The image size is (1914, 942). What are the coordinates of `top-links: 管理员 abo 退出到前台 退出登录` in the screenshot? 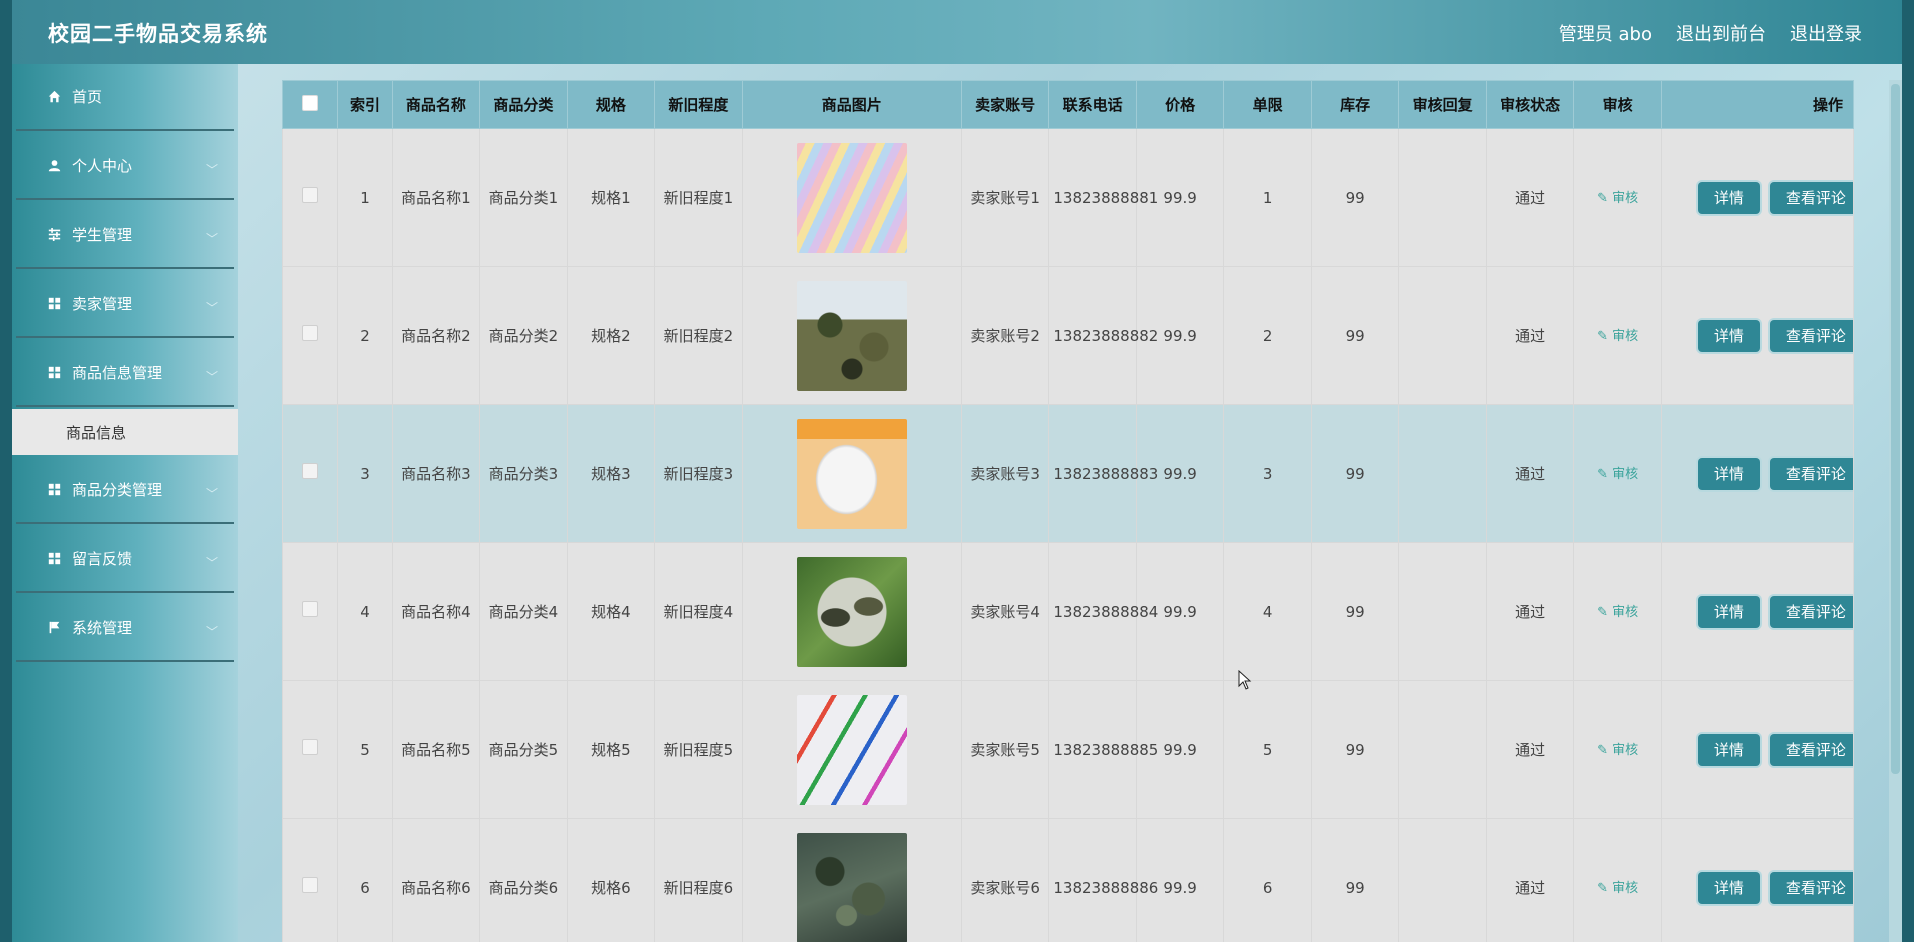 It's located at (1710, 33).